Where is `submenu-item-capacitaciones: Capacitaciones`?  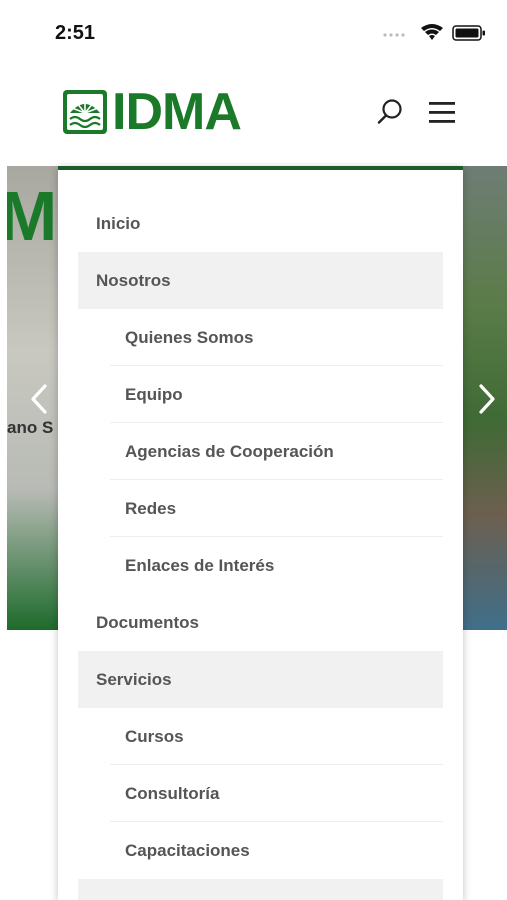
submenu-item-capacitaciones: Capacitaciones is located at coordinates (260, 850).